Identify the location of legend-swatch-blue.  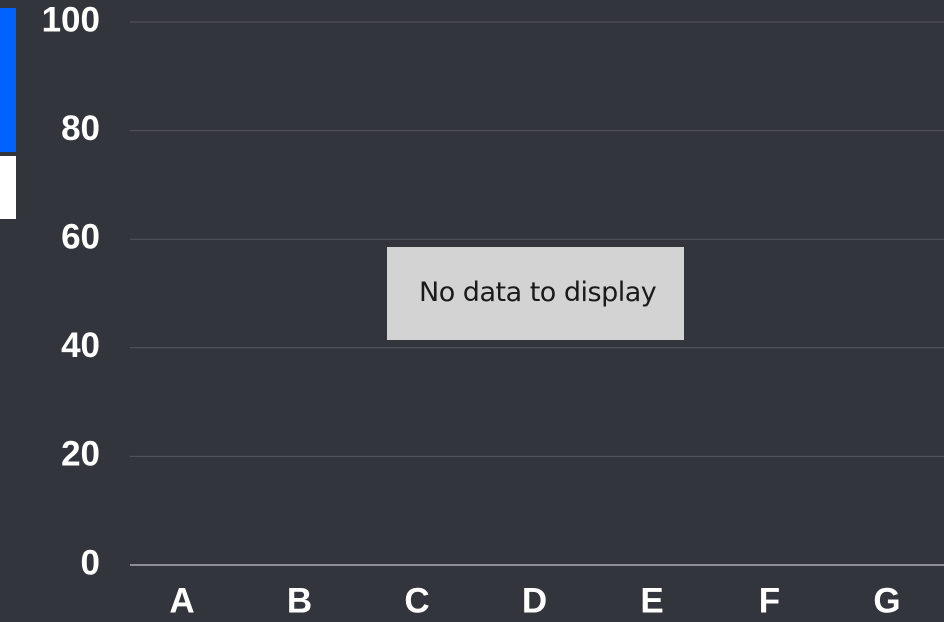
(8, 80).